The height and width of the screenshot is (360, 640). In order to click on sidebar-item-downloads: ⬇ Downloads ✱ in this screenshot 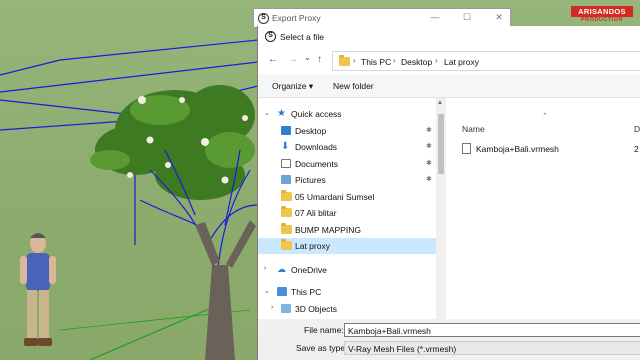, I will do `click(348, 147)`.